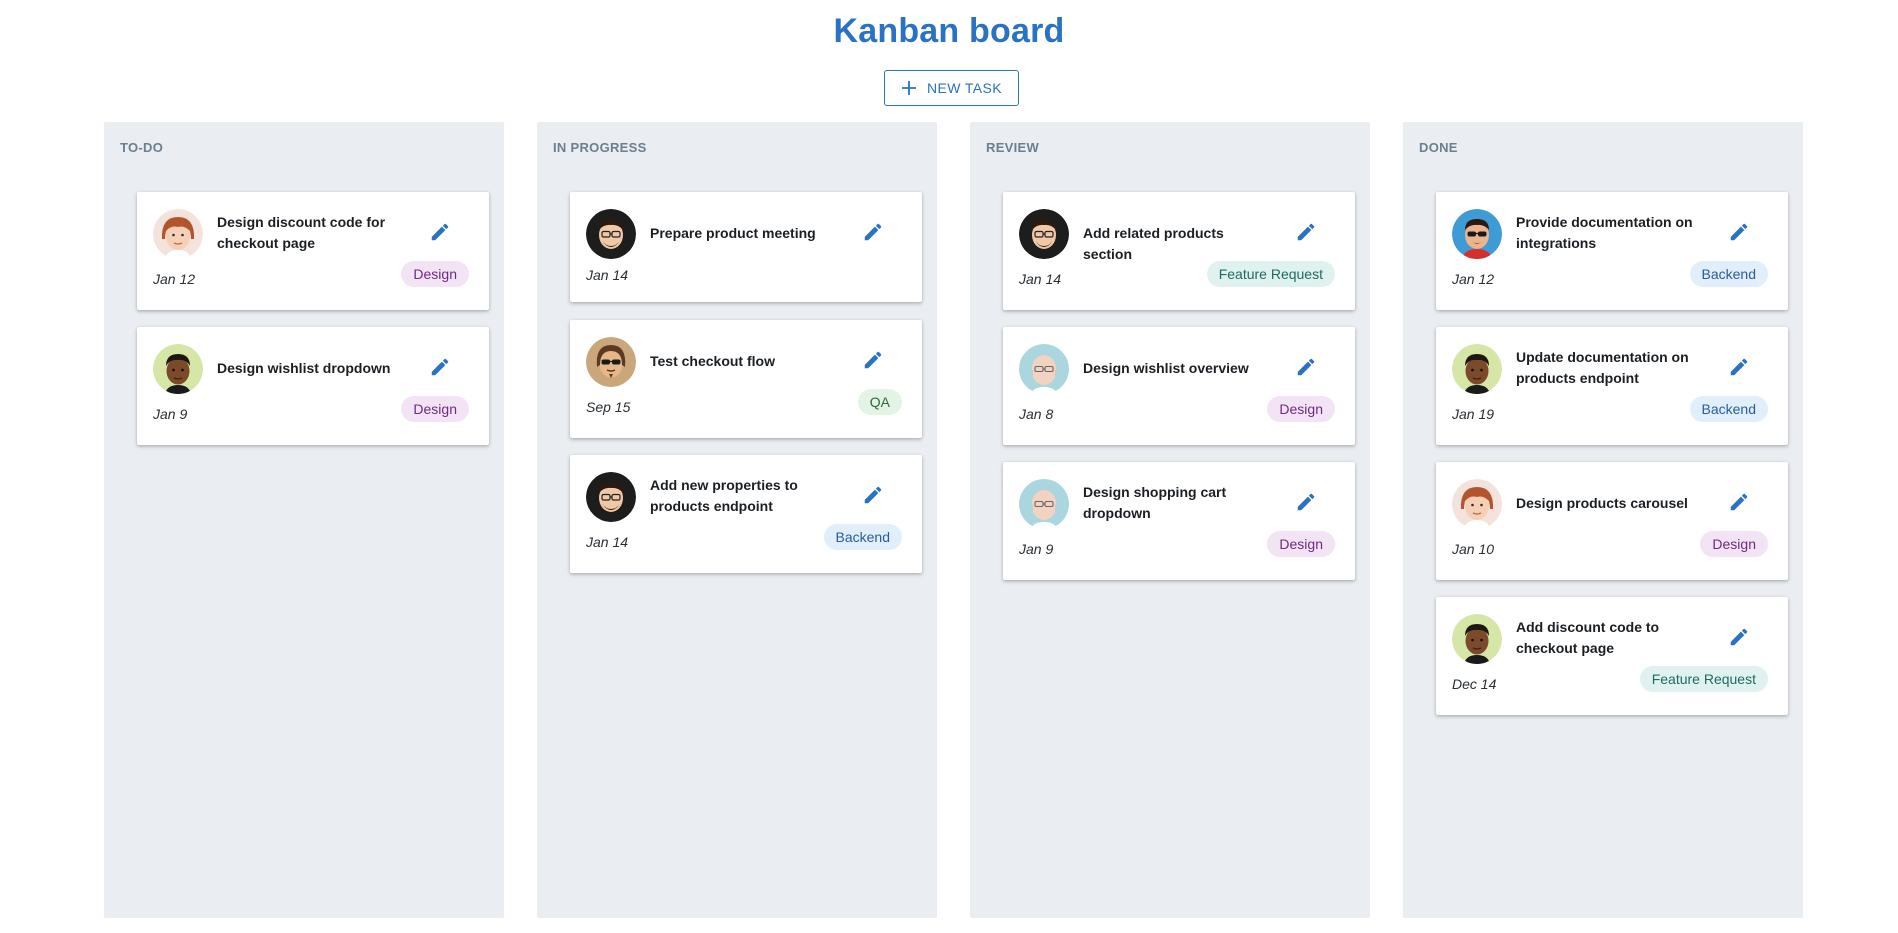 This screenshot has width=1898, height=933. Describe the element at coordinates (746, 247) in the screenshot. I see `task-card: Prepare product meeting Jan 14` at that location.